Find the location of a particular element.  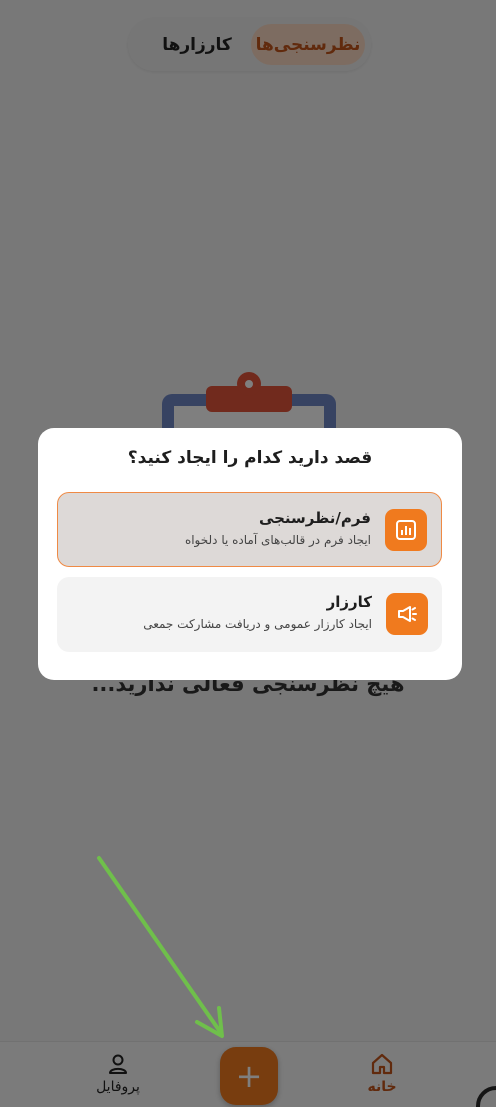

option-description: ایجاد فرم در قالب‌های آماده یا دلخواه is located at coordinates (277, 540).